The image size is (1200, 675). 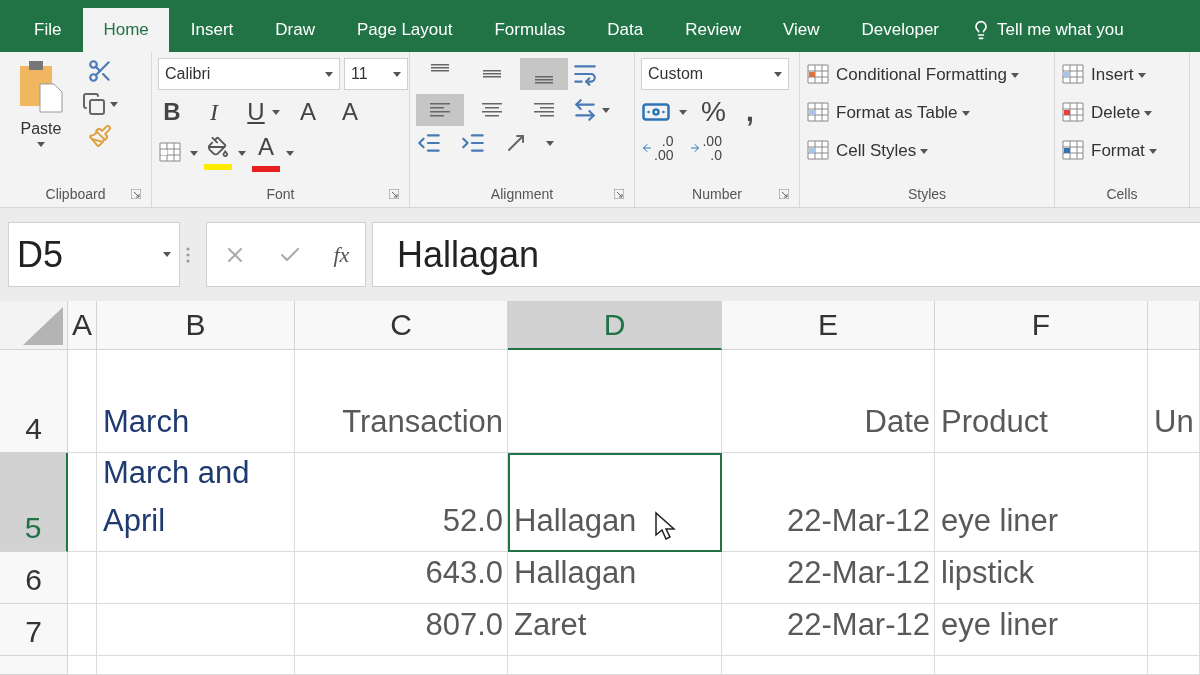 I want to click on ribbon-tab: Formulas, so click(x=530, y=30).